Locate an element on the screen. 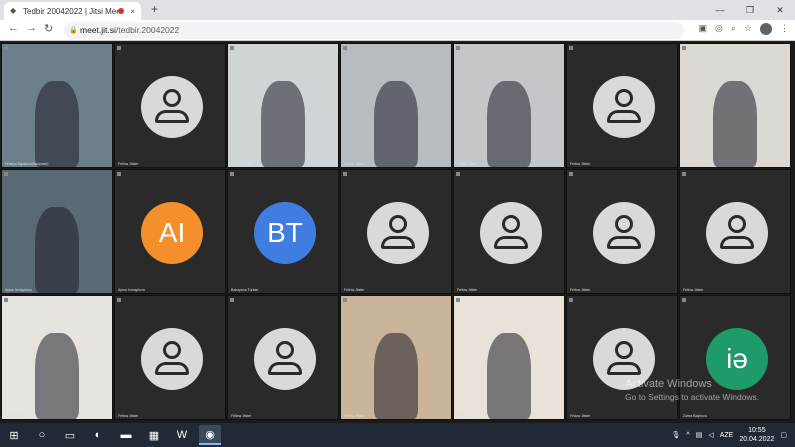 The width and height of the screenshot is (795, 447). chrome-icon: ◉ is located at coordinates (210, 435).